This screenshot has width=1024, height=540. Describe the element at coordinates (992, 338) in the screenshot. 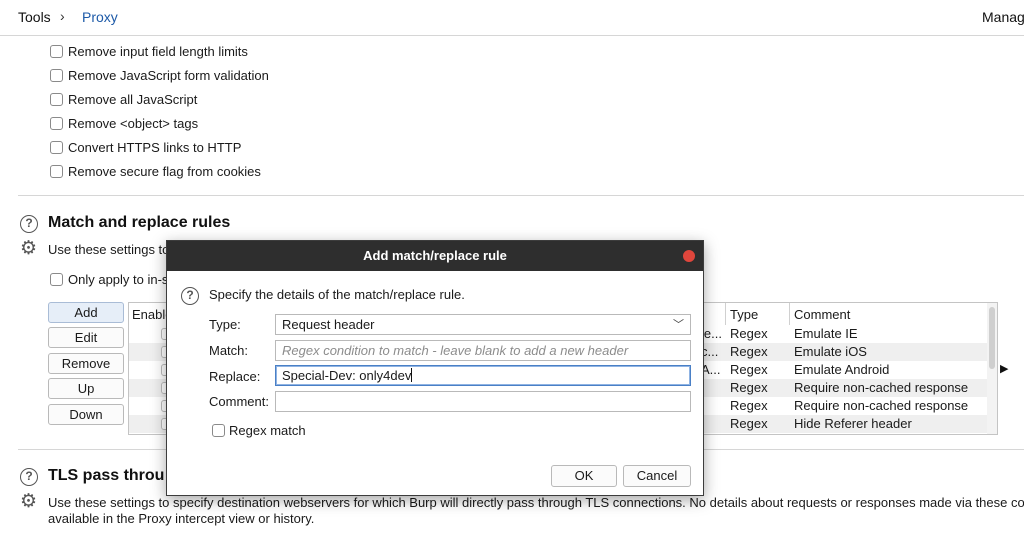

I see `scrollbar-thumb` at that location.